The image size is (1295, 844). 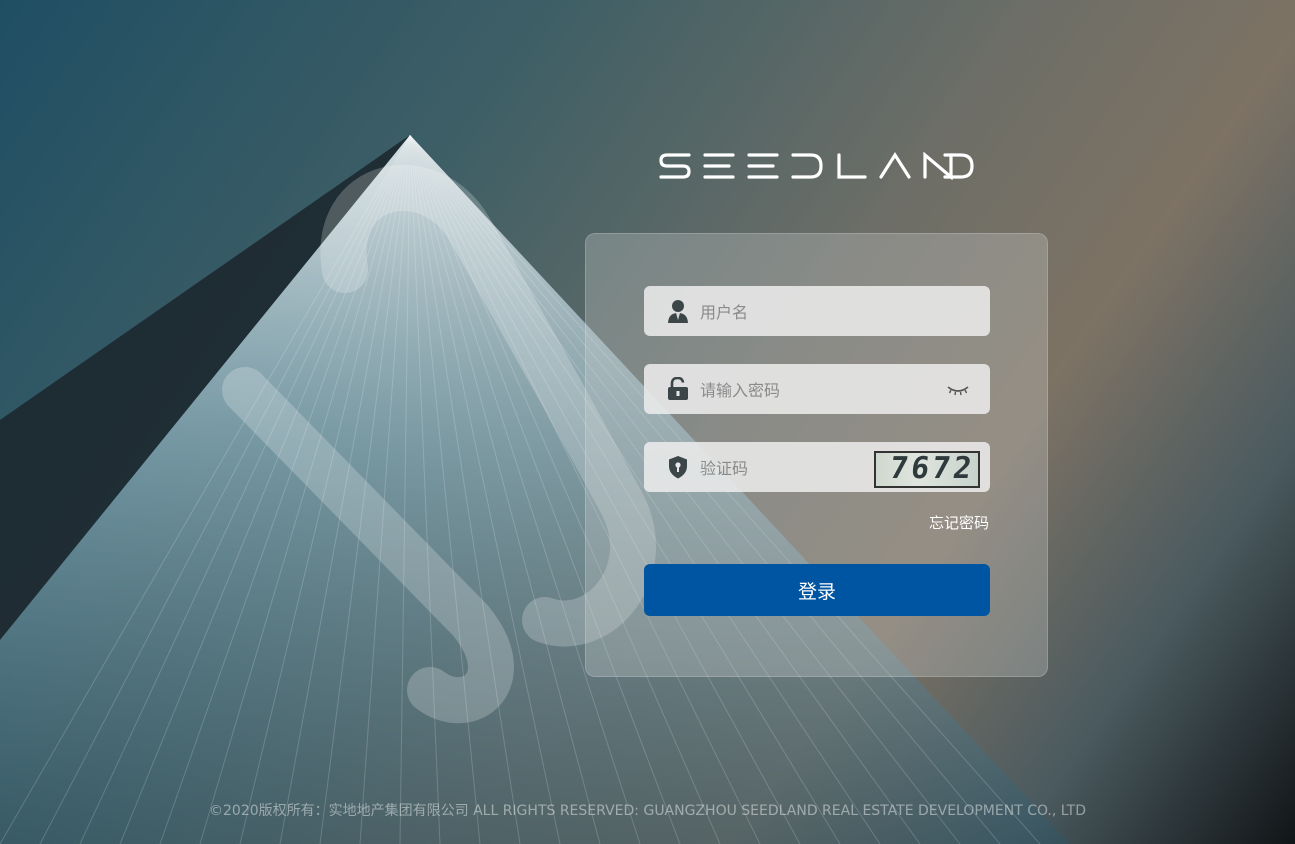 What do you see at coordinates (678, 467) in the screenshot?
I see `shield-icon` at bounding box center [678, 467].